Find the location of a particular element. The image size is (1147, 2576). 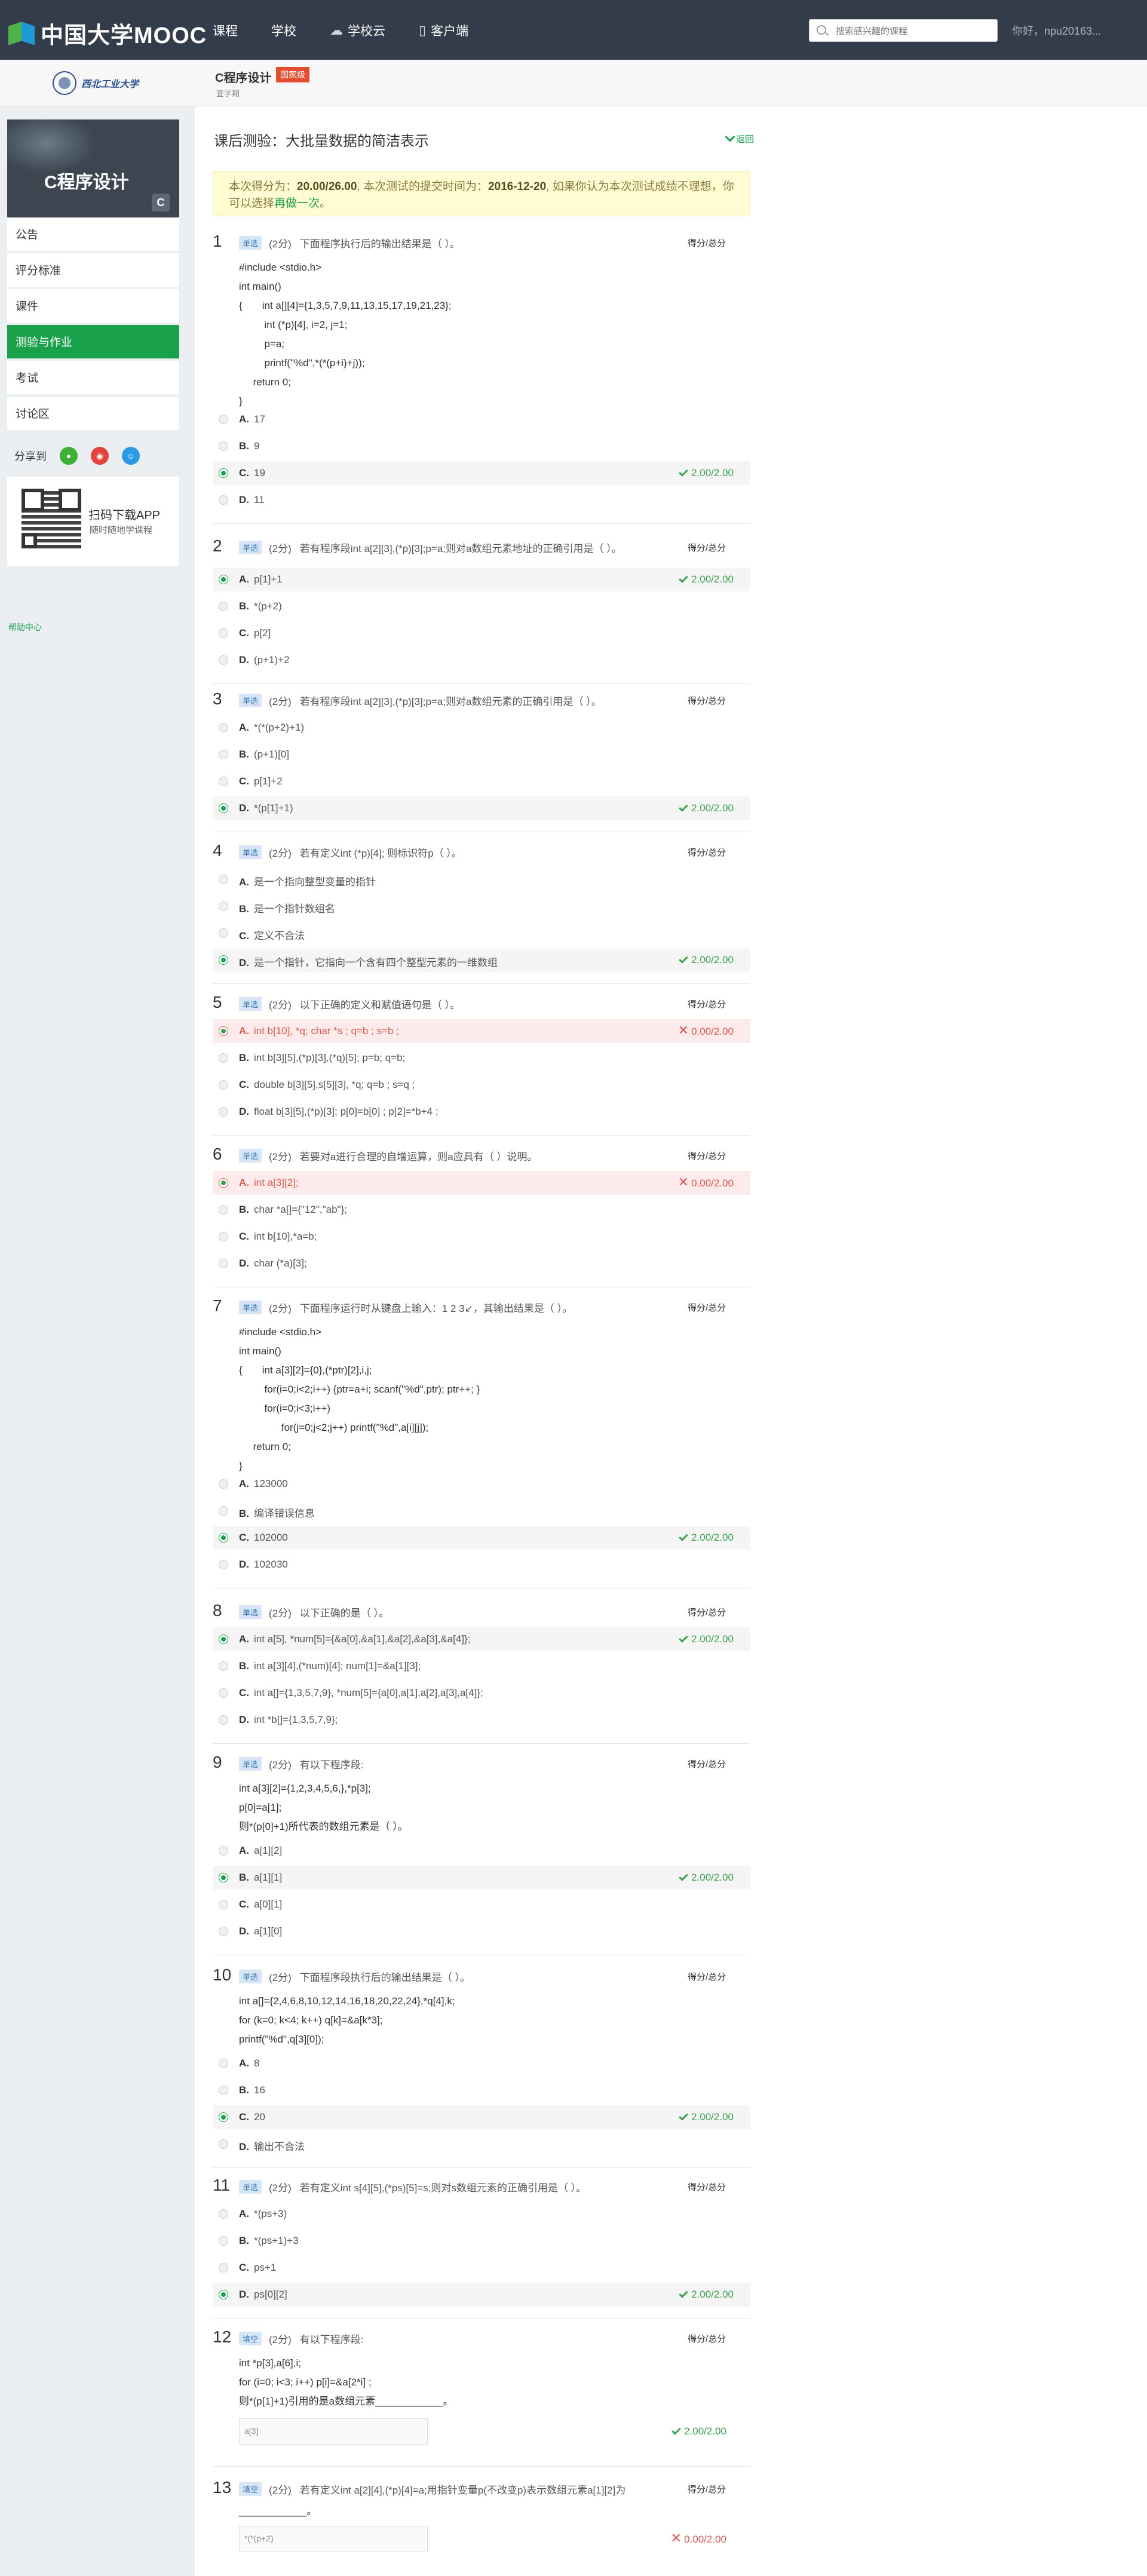

option-c: C. a[0][1] is located at coordinates (481, 1904).